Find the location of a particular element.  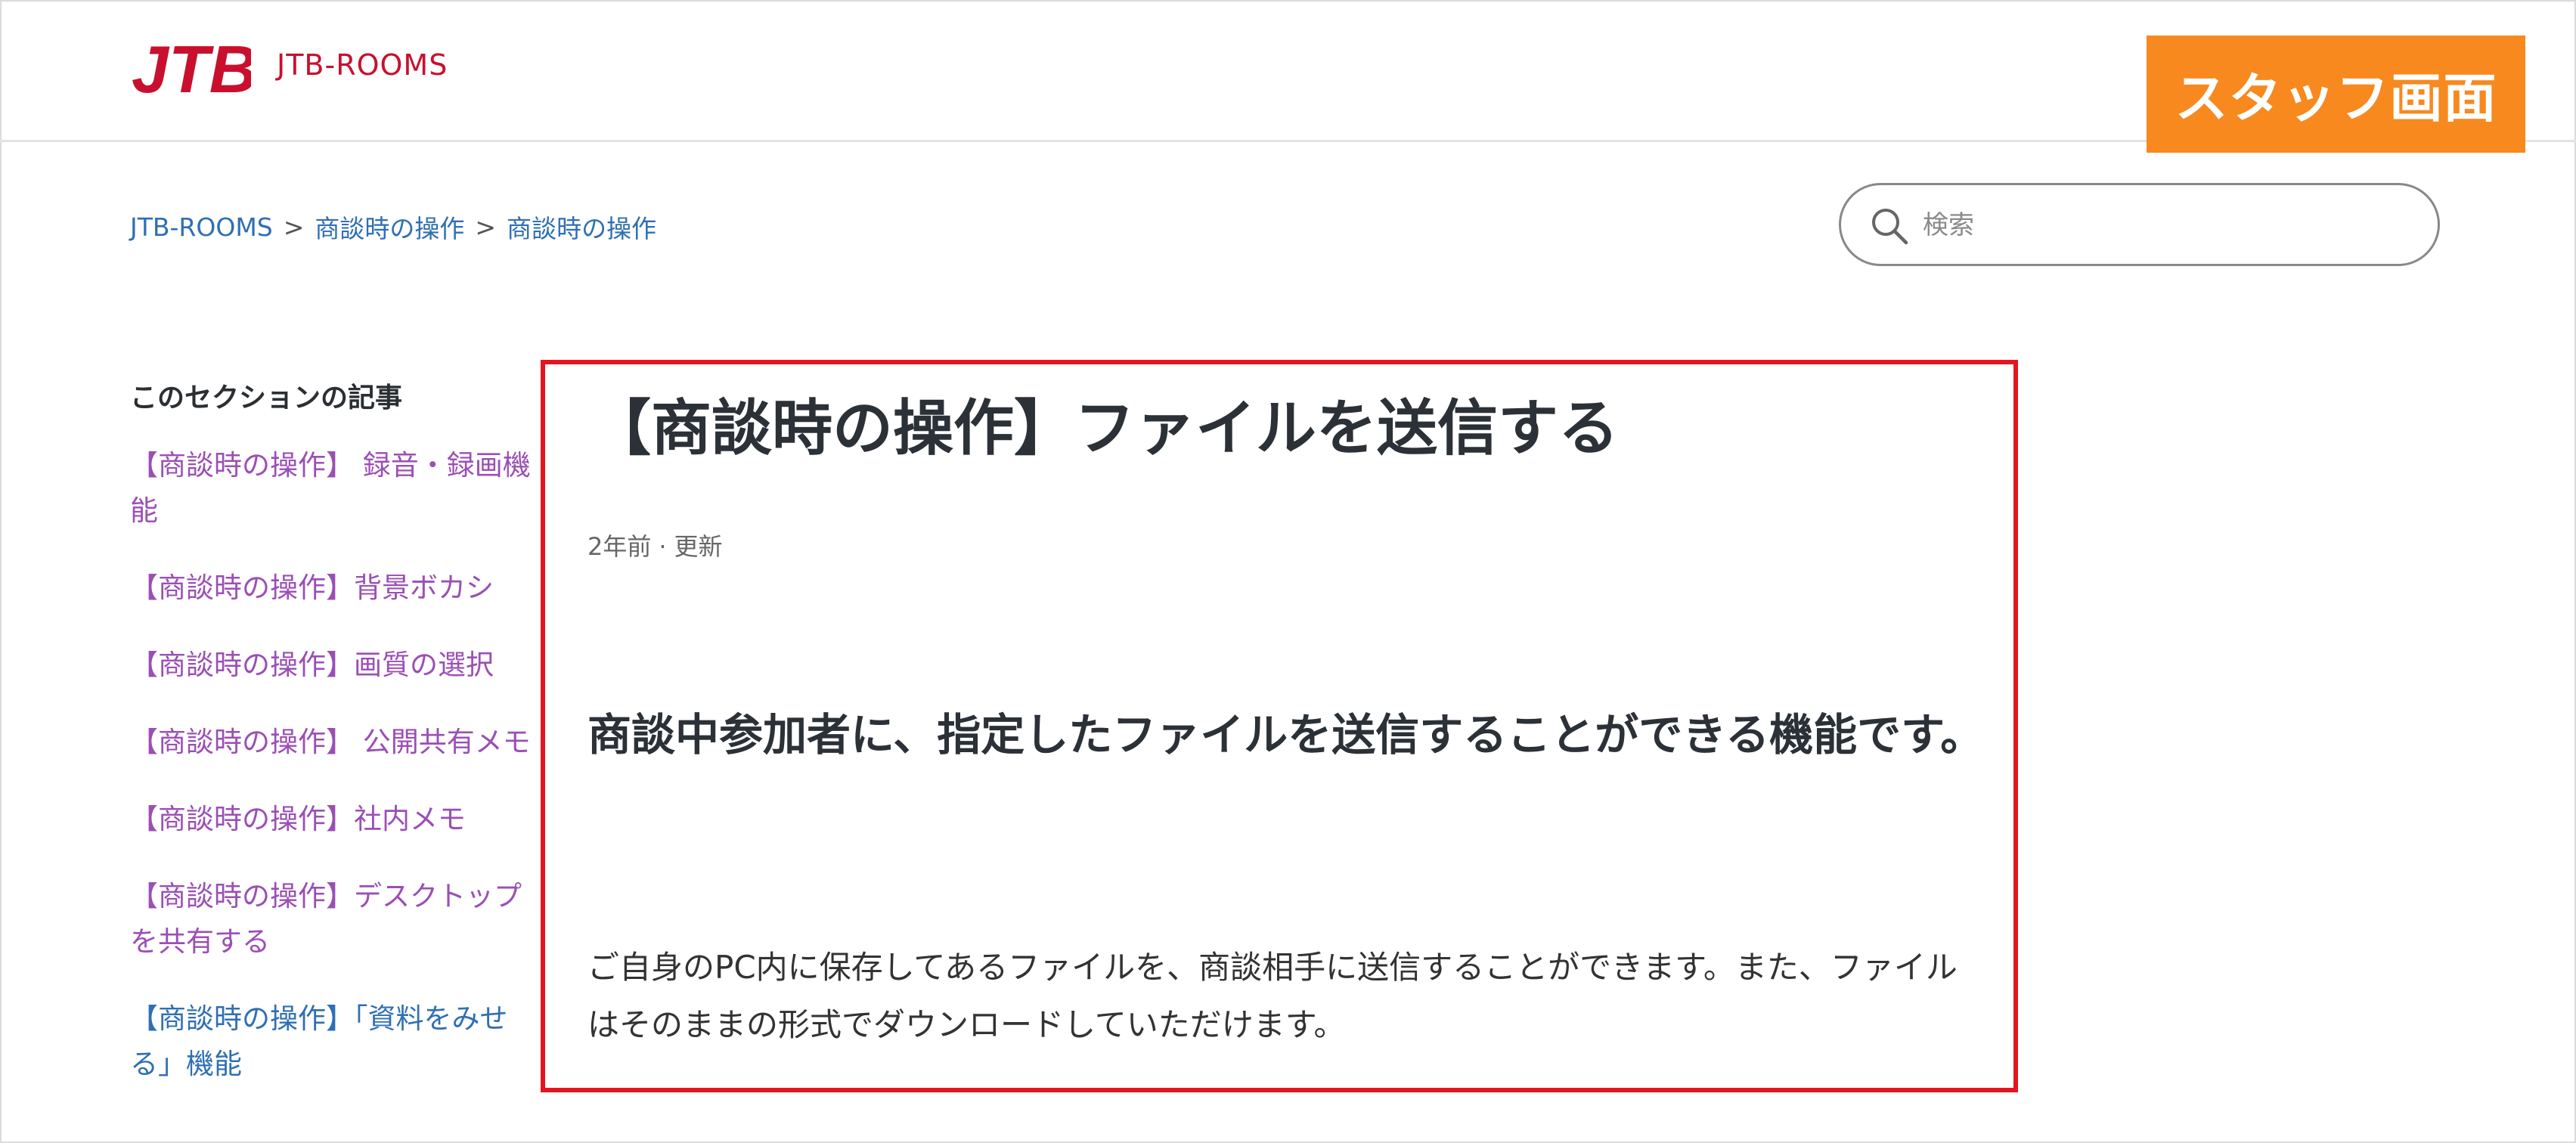

jtb-logo-text: JTB is located at coordinates (191, 69).